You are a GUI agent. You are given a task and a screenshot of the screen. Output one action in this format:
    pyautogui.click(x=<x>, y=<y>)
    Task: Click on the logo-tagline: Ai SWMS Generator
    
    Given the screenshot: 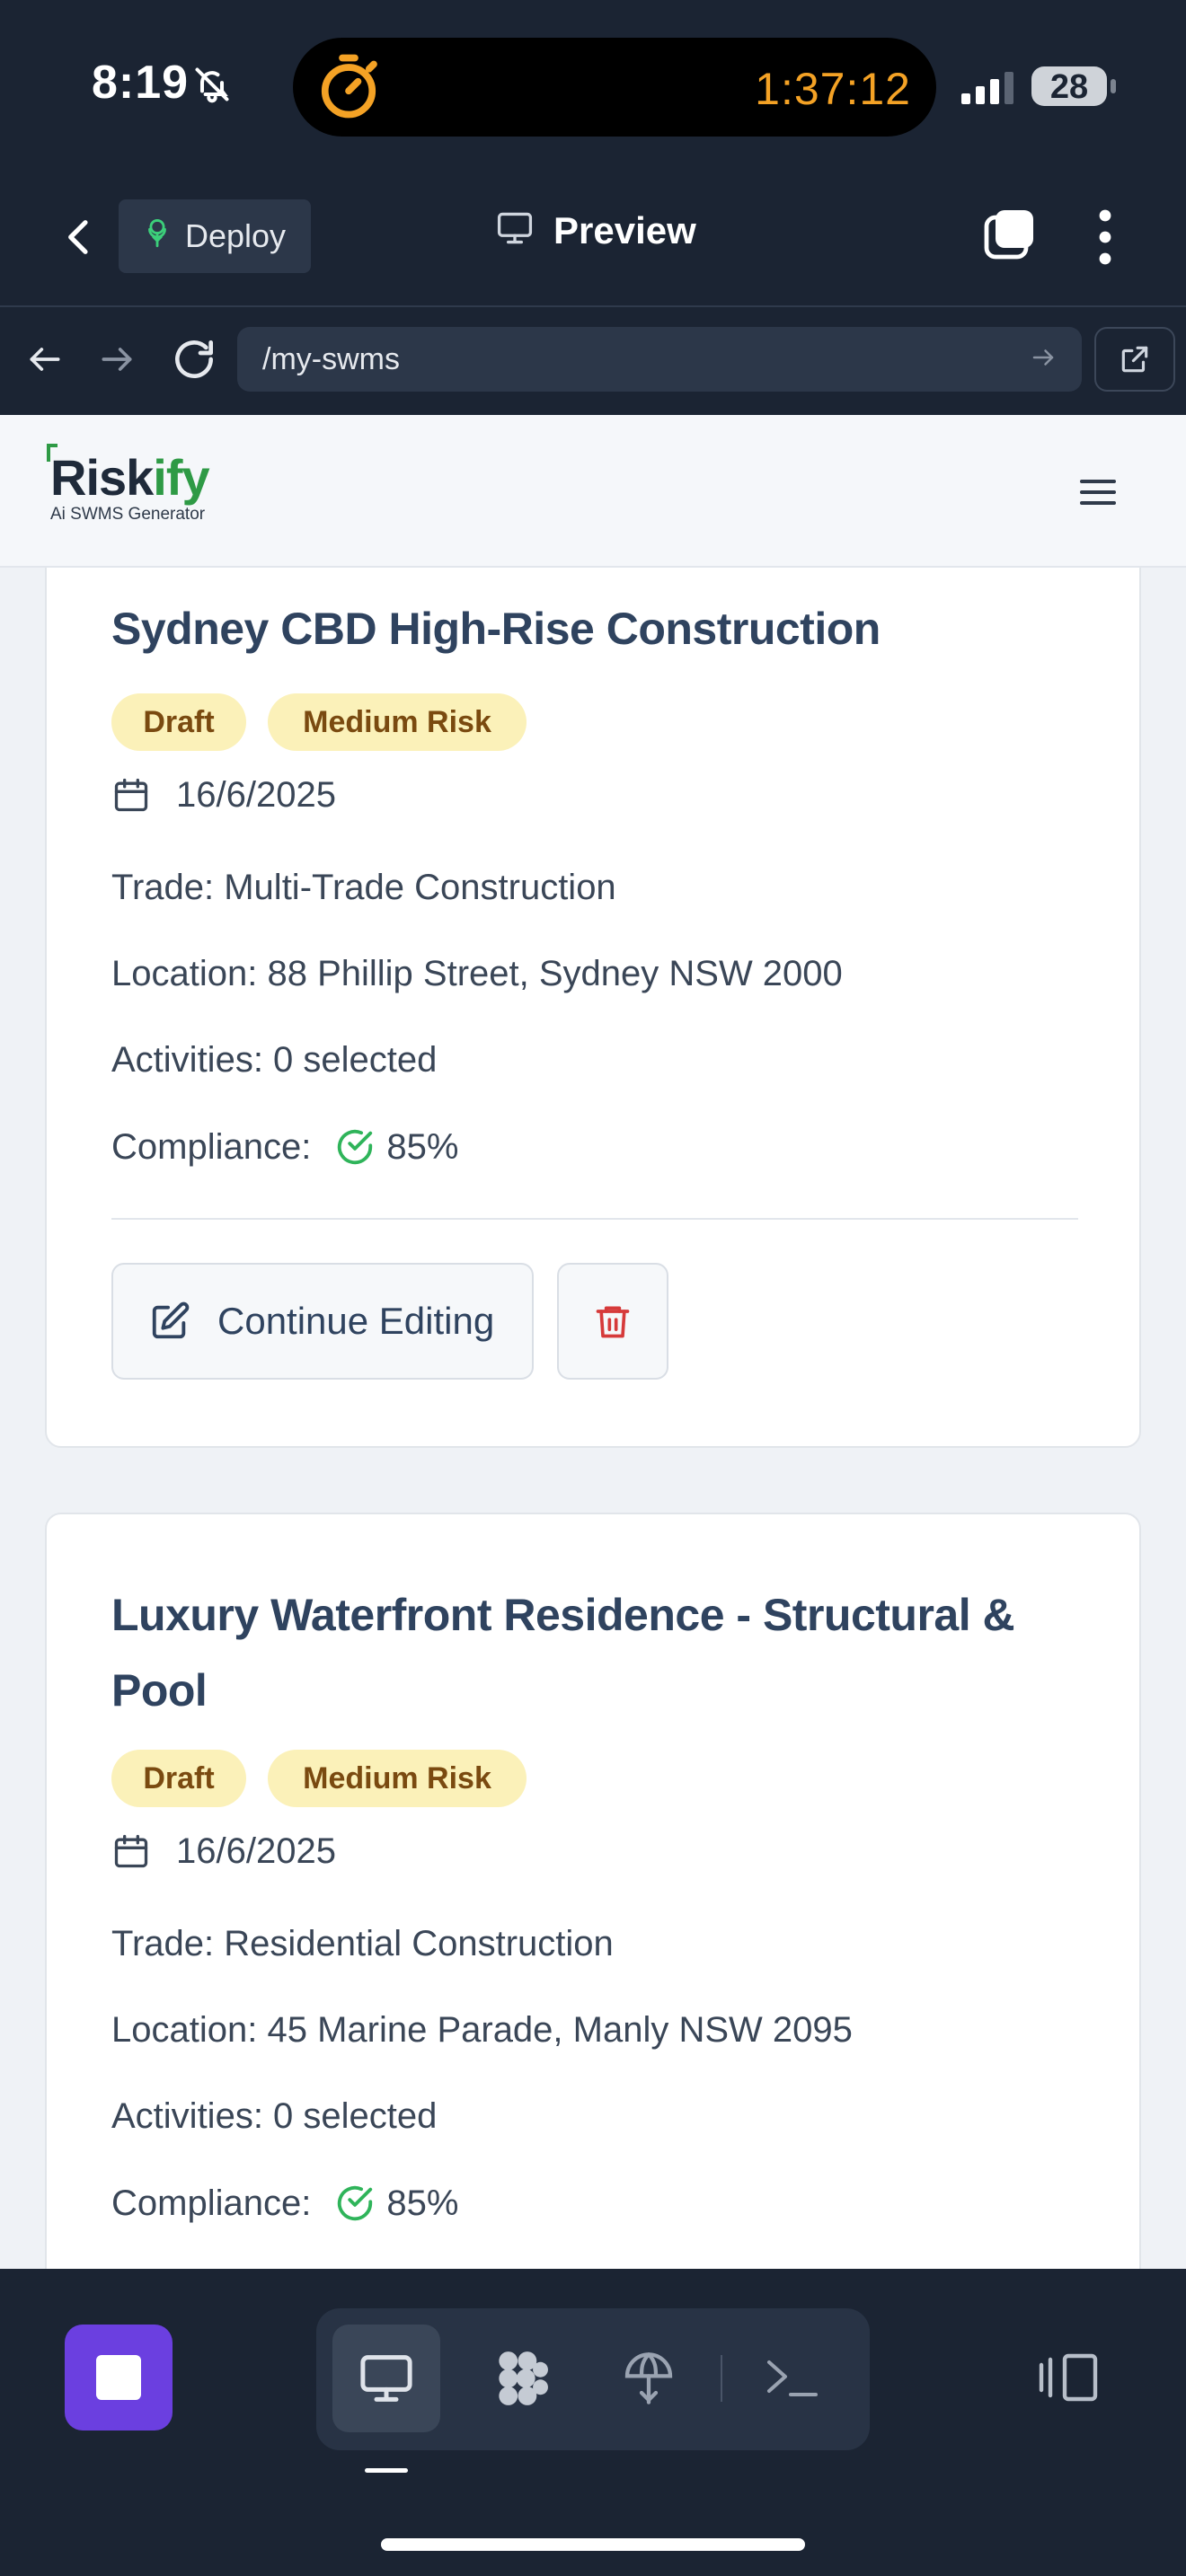 What is the action you would take?
    pyautogui.click(x=128, y=514)
    